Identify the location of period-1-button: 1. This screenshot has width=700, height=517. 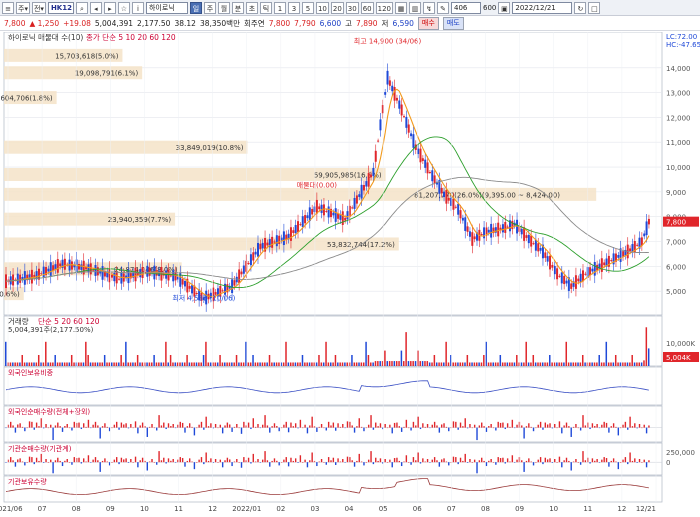
(279, 7).